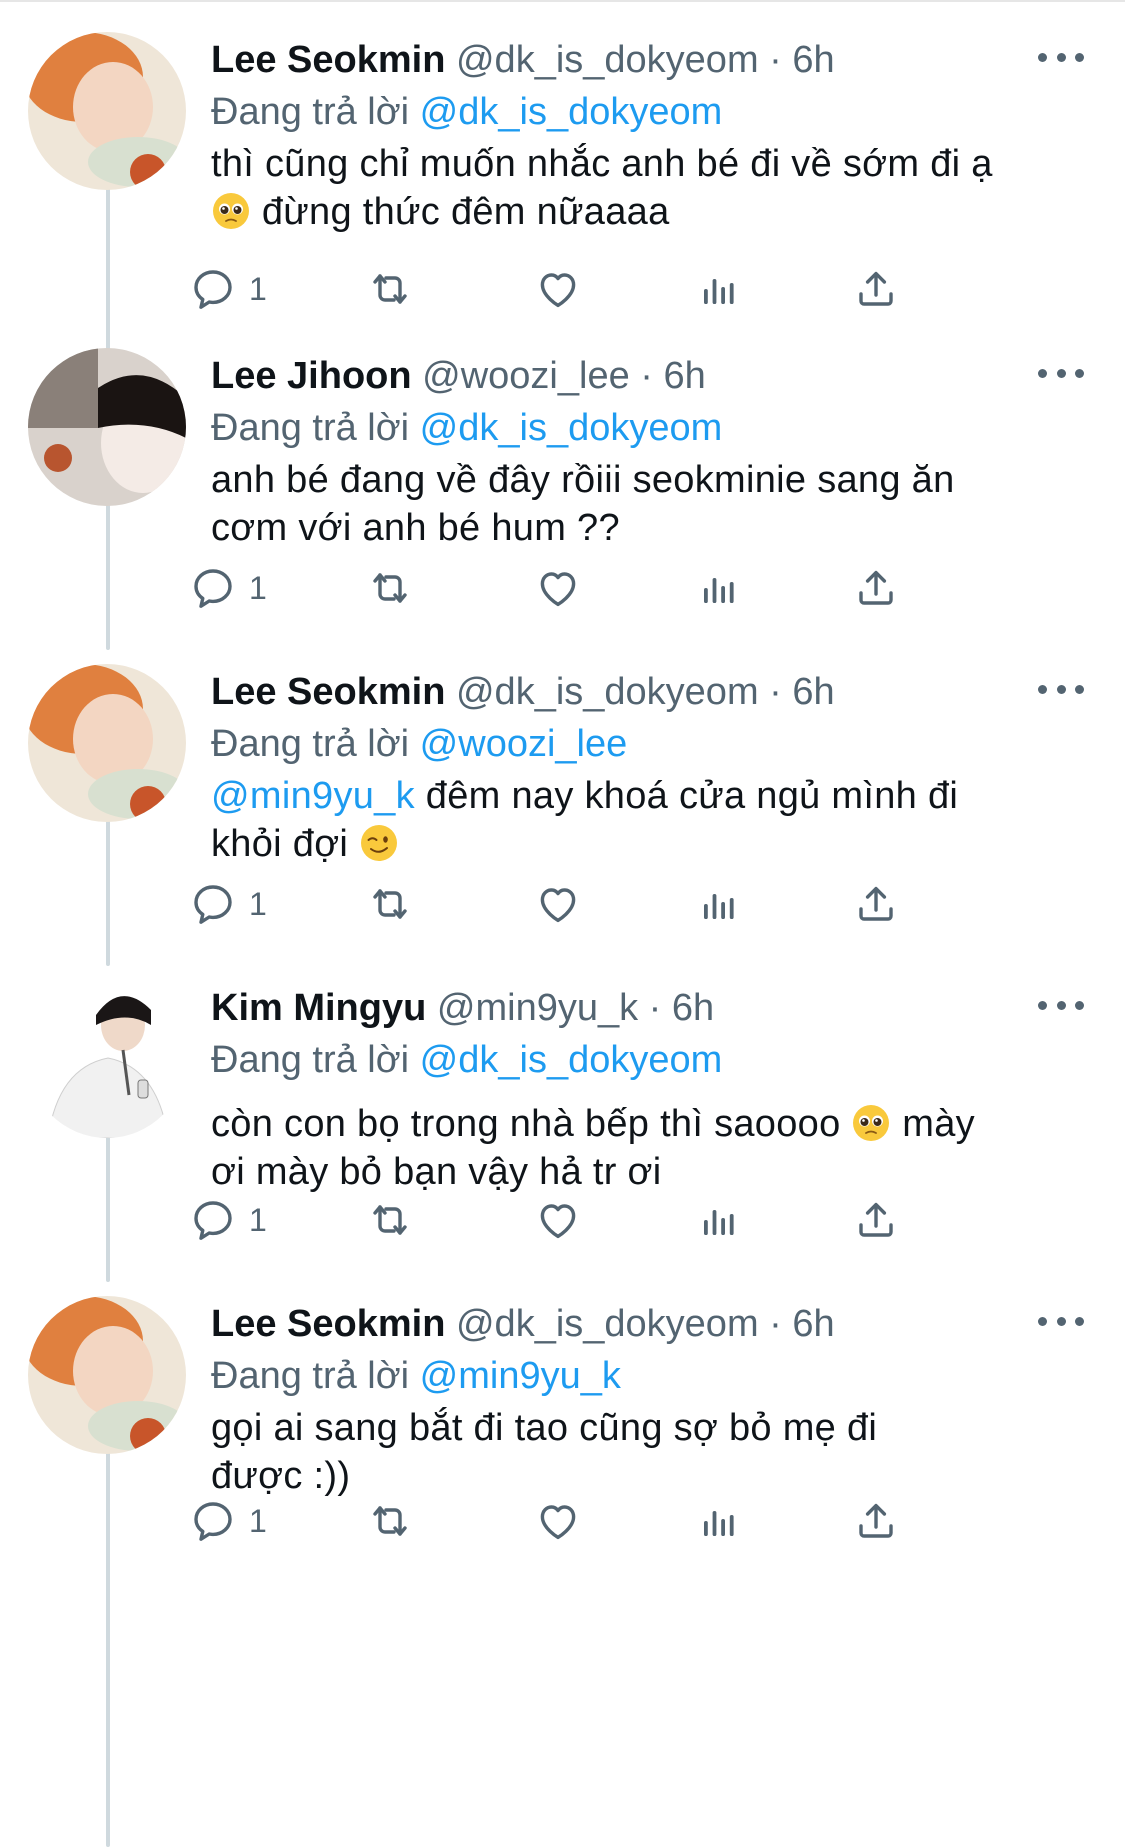  Describe the element at coordinates (526, 376) in the screenshot. I see `user-handle: @woozi_lee` at that location.